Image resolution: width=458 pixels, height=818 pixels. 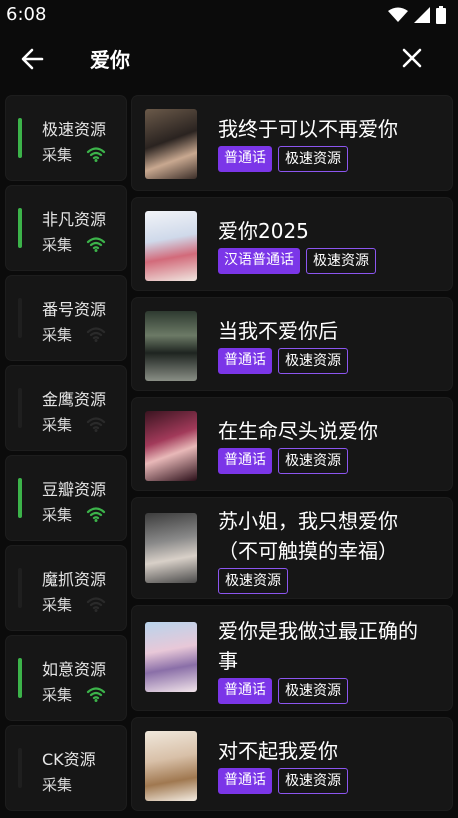 I want to click on arrow-left-icon, so click(x=32, y=59).